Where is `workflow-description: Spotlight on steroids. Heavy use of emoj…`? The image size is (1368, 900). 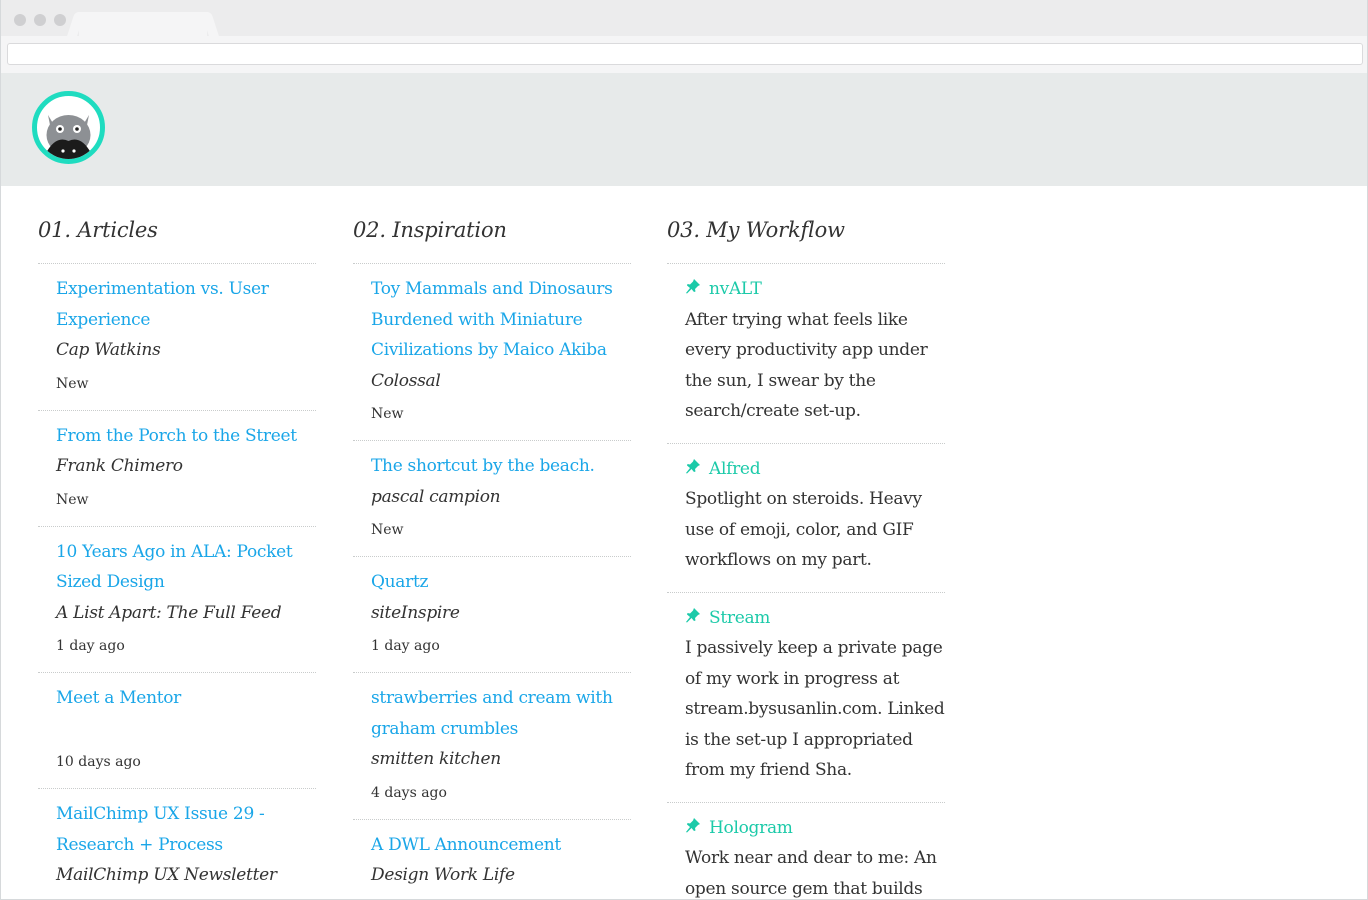 workflow-description: Spotlight on steroids. Heavy use of emoj… is located at coordinates (803, 529).